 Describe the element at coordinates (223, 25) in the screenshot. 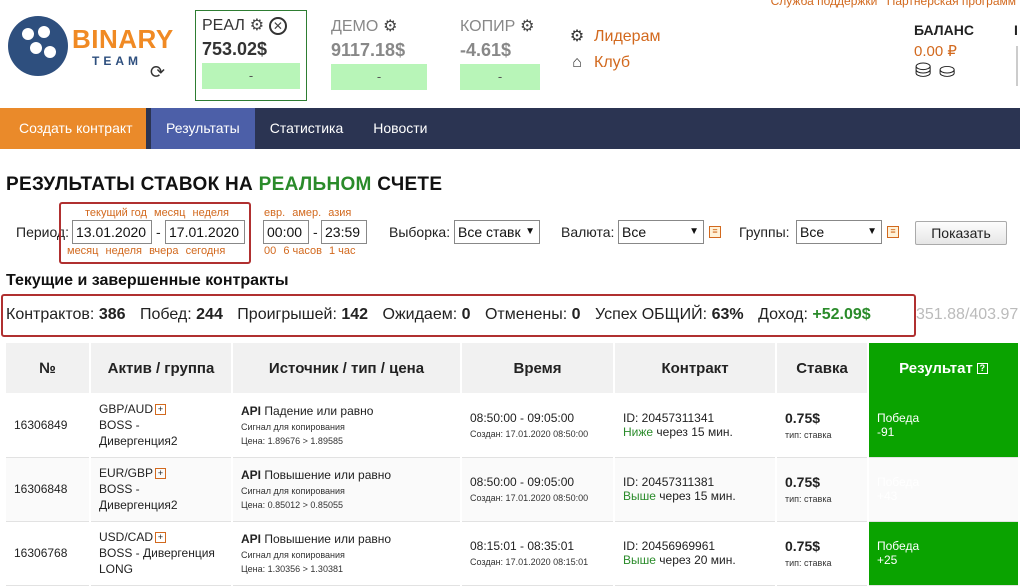

I see `account-real-label: РЕАЛ` at that location.